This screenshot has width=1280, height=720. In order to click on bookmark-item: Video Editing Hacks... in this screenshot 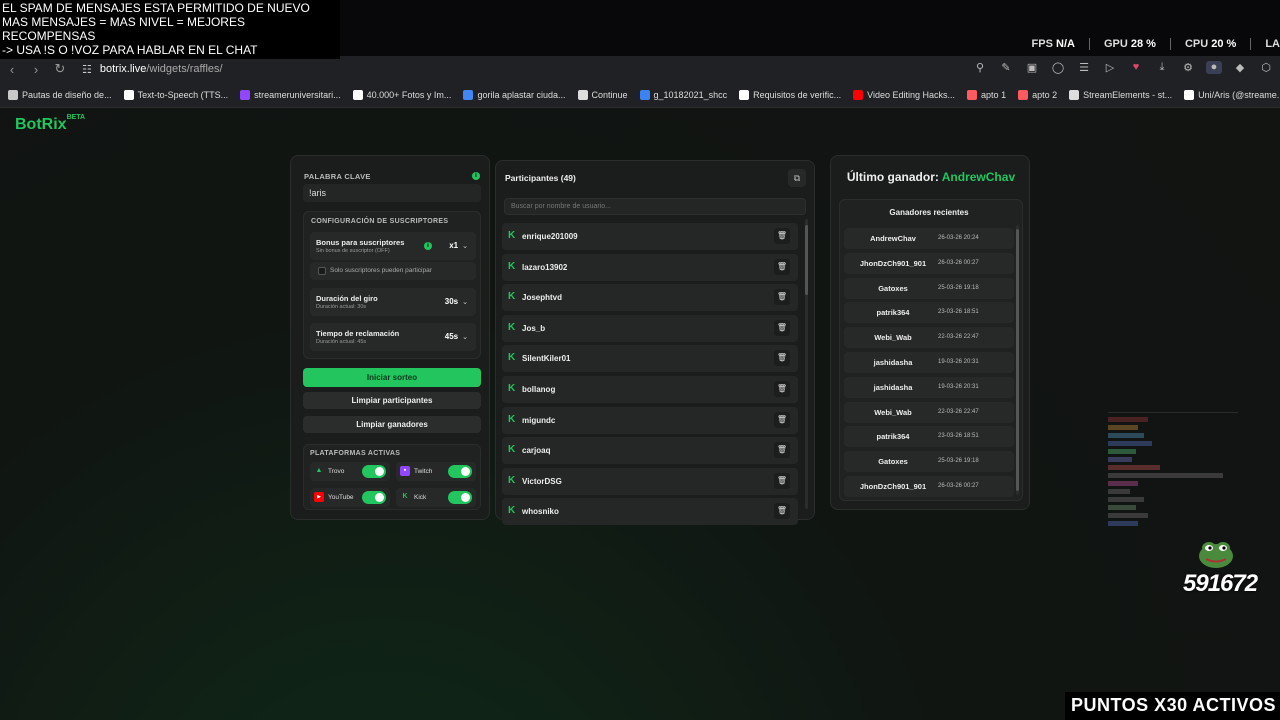, I will do `click(904, 94)`.